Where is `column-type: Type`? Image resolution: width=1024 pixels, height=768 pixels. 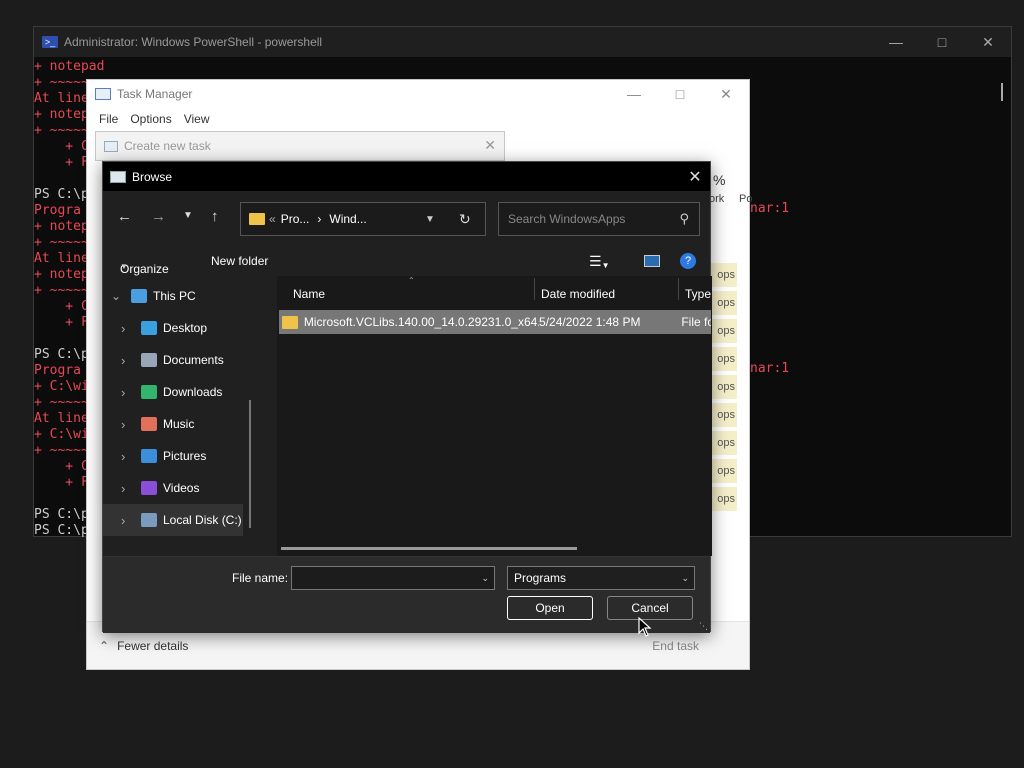 column-type: Type is located at coordinates (698, 294).